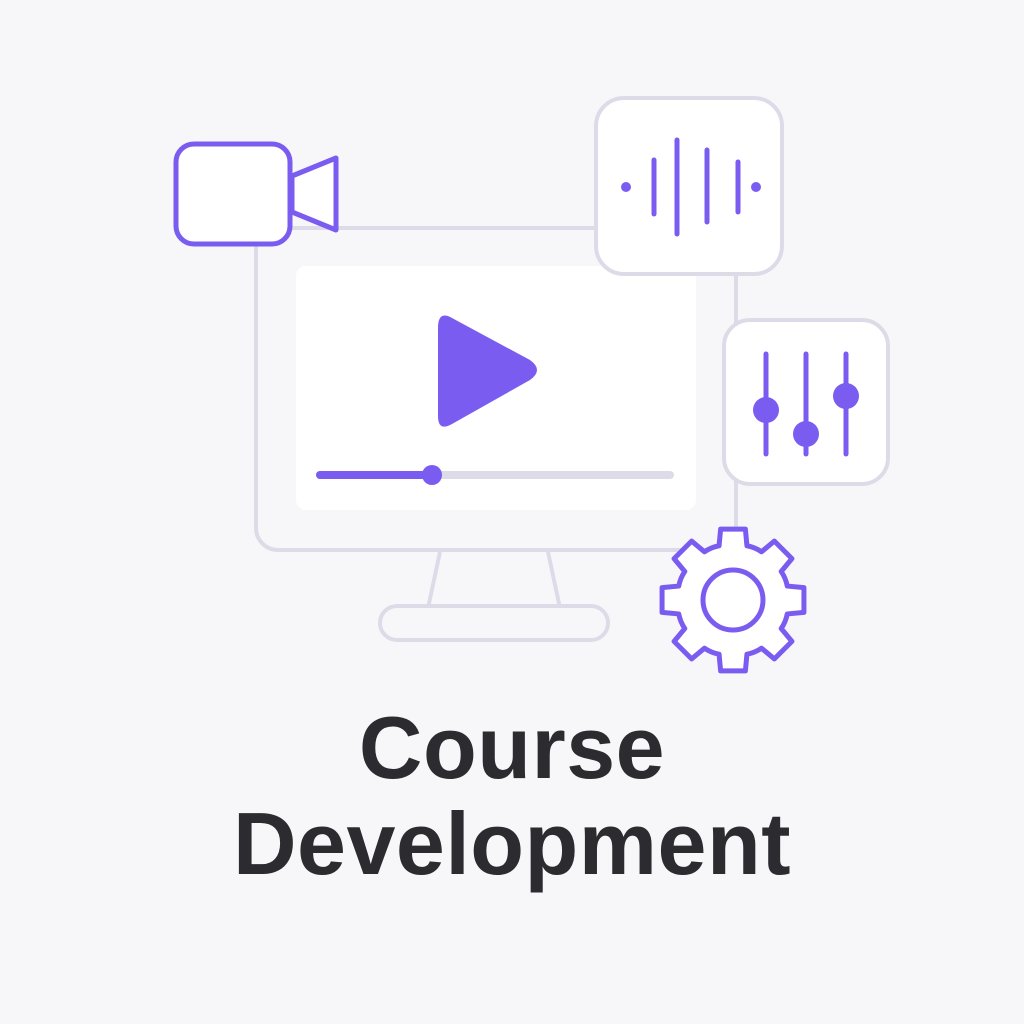 The image size is (1024, 1024). I want to click on audio-waveform-card, so click(689, 186).